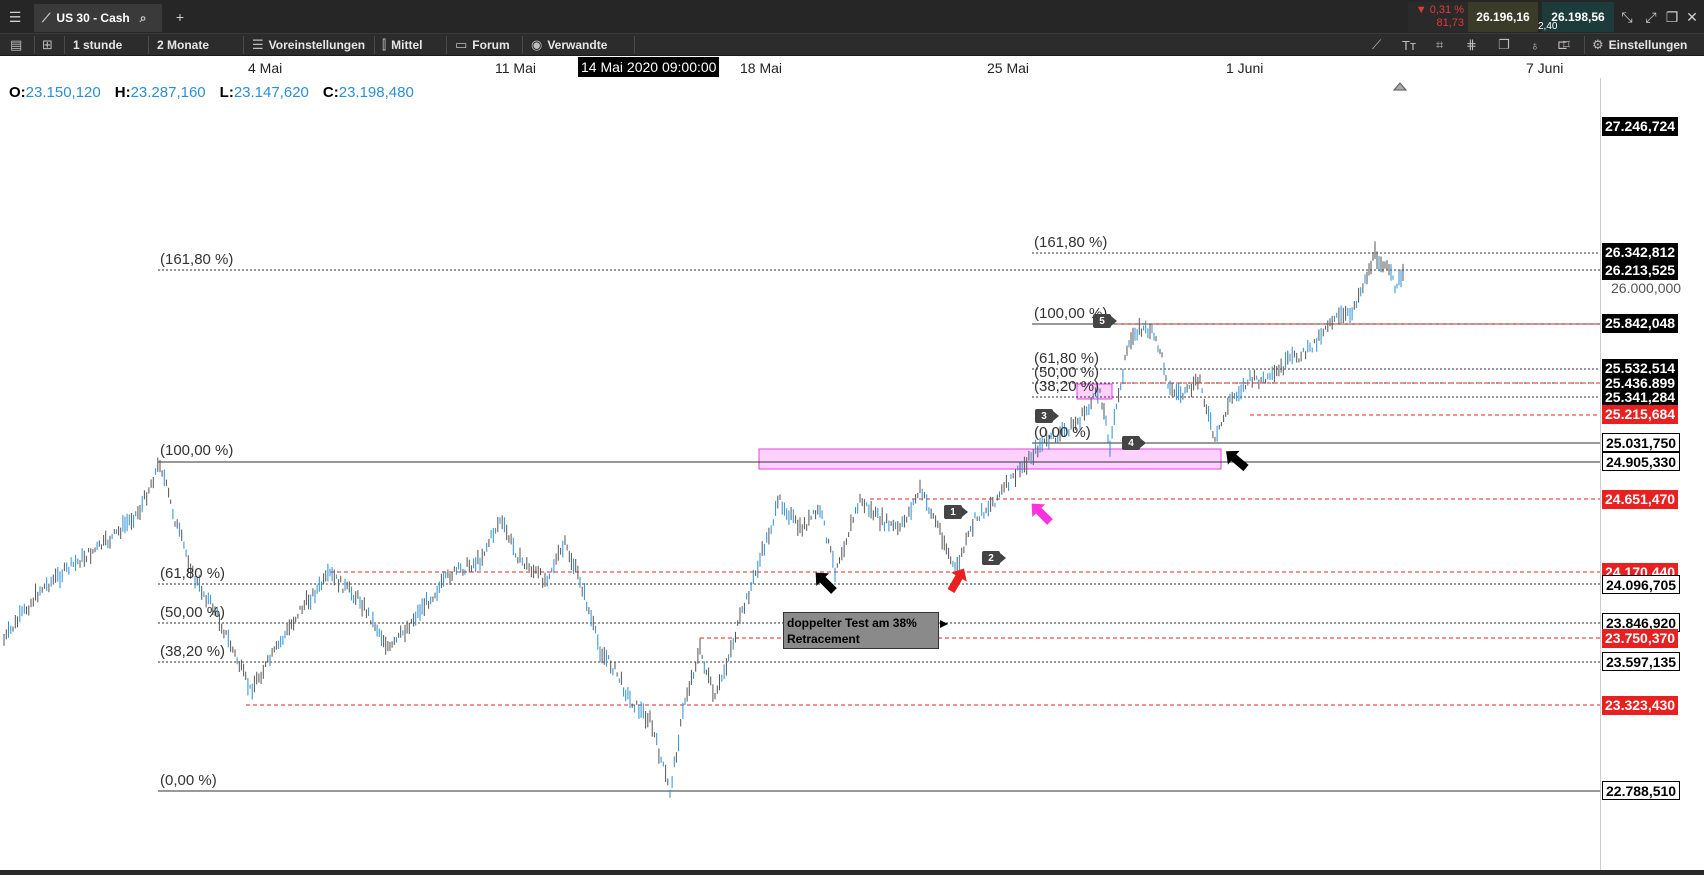 This screenshot has height=875, width=1704. I want to click on related-label: Verwandte, so click(577, 45).